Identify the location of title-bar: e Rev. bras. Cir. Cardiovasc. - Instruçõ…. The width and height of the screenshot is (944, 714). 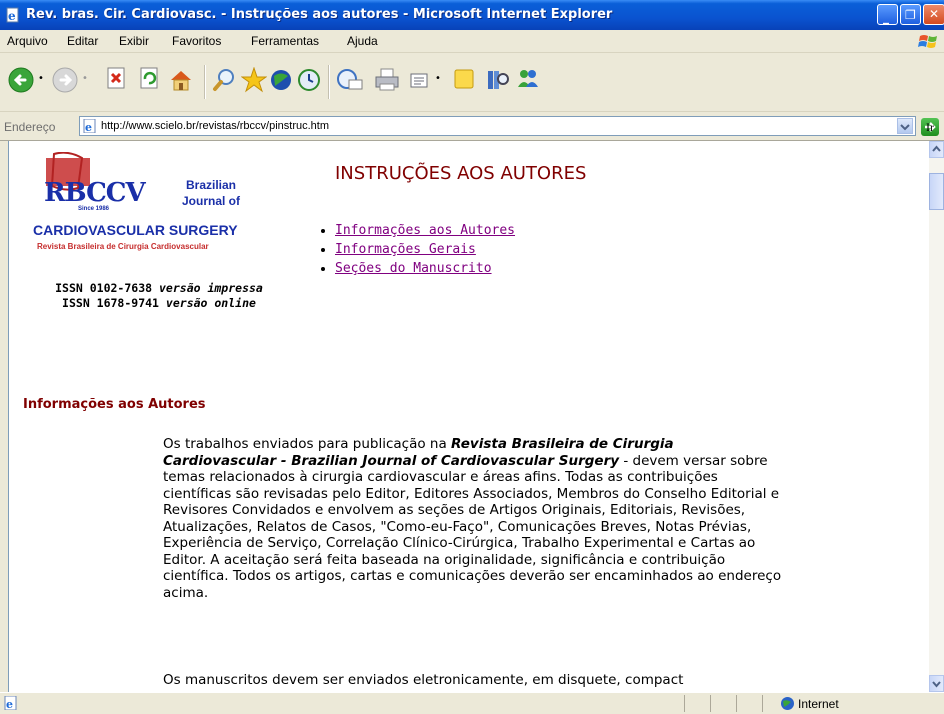
(472, 15).